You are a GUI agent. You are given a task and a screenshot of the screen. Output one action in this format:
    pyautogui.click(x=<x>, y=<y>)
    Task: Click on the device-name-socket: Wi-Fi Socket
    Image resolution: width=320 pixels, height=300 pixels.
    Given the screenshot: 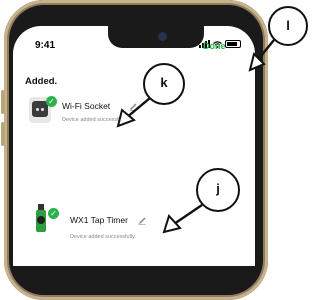 What is the action you would take?
    pyautogui.click(x=86, y=106)
    